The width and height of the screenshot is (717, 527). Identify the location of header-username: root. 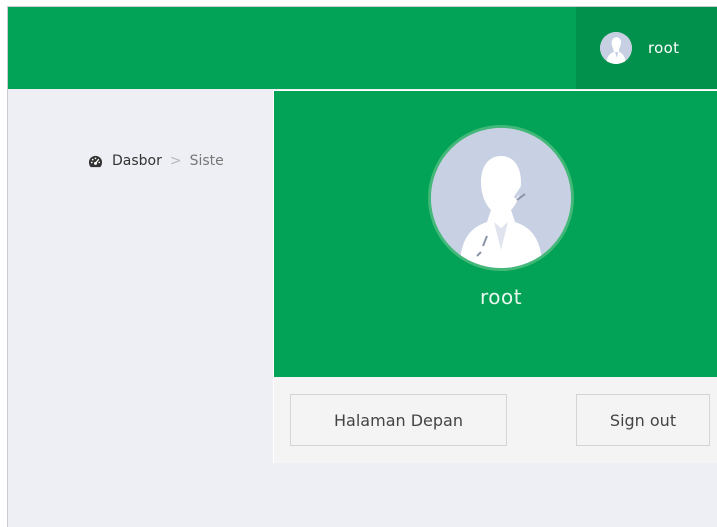
(664, 48).